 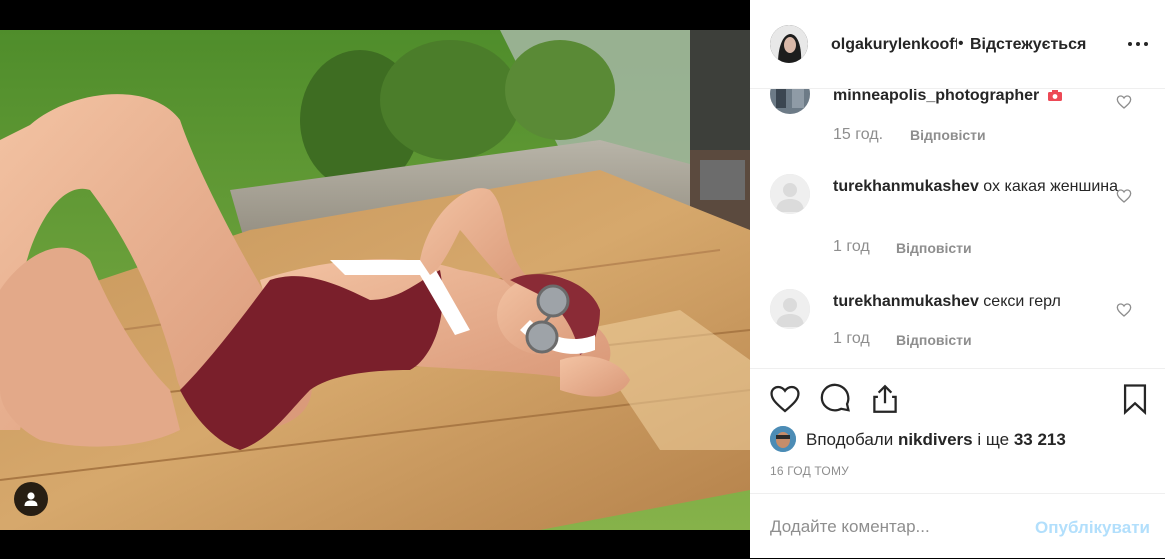 I want to click on more-horizontal-icon, so click(x=1138, y=44).